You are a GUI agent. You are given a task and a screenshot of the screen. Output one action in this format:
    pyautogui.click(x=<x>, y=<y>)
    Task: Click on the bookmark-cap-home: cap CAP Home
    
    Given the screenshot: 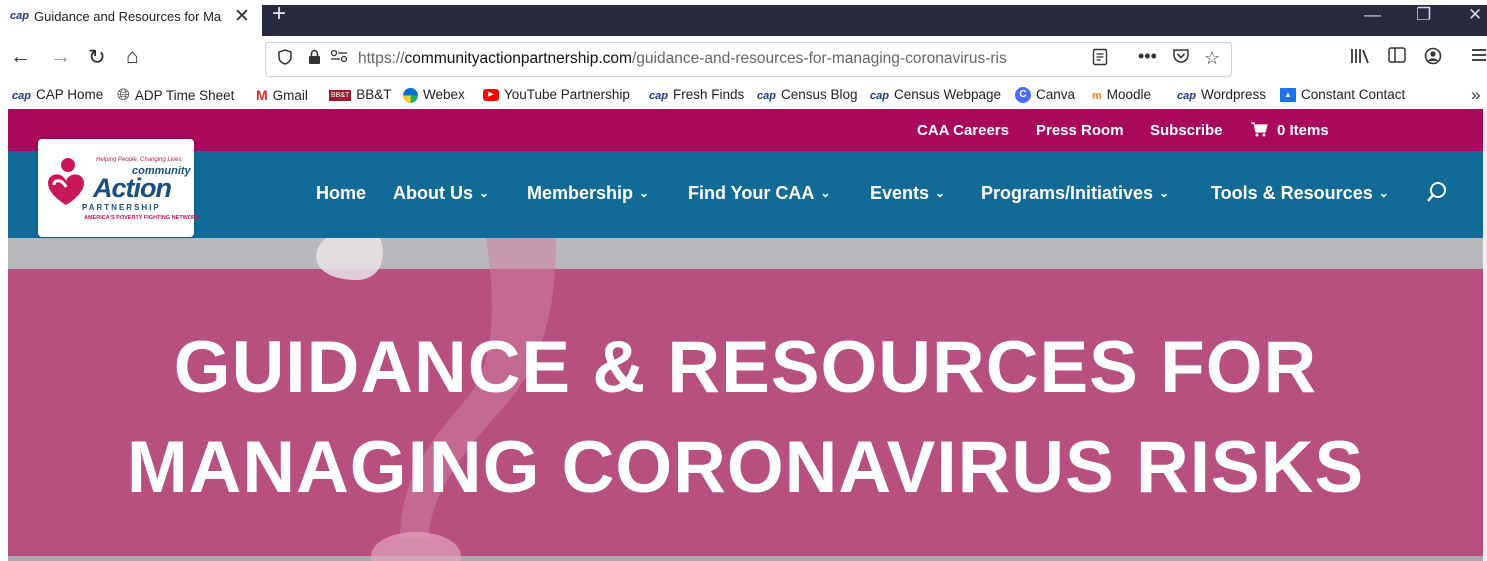 What is the action you would take?
    pyautogui.click(x=57, y=94)
    